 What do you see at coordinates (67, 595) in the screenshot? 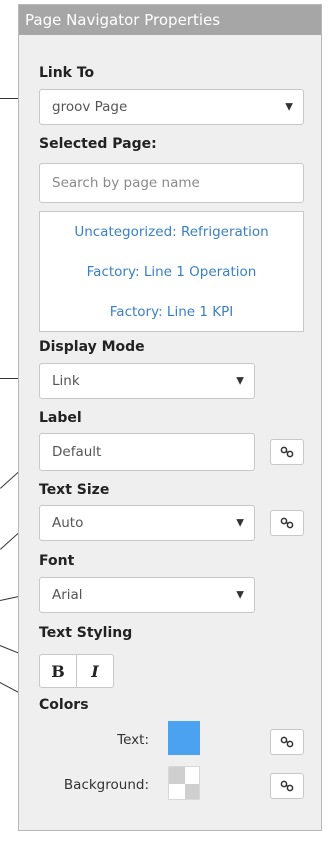
I see `font-value: Arial` at bounding box center [67, 595].